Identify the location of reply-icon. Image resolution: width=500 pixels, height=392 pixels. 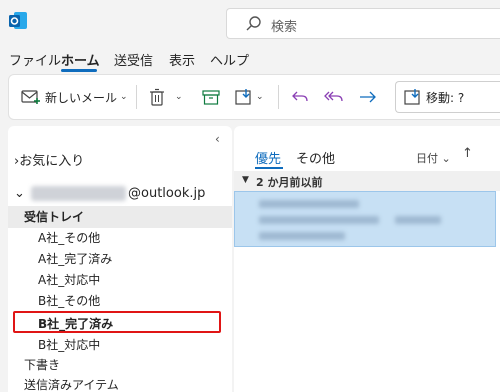
(300, 96).